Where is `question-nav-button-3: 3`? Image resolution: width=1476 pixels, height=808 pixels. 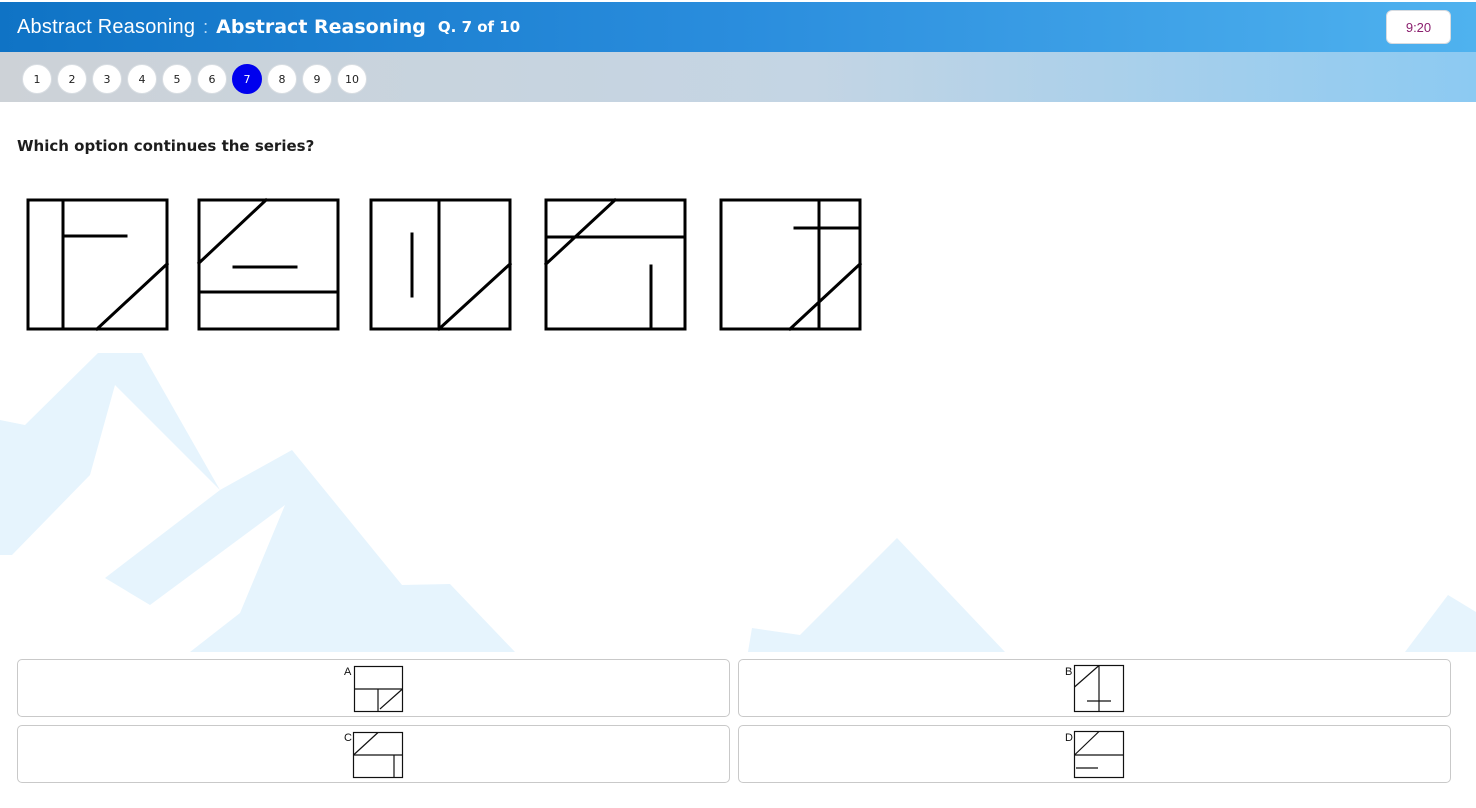
question-nav-button-3: 3 is located at coordinates (107, 79).